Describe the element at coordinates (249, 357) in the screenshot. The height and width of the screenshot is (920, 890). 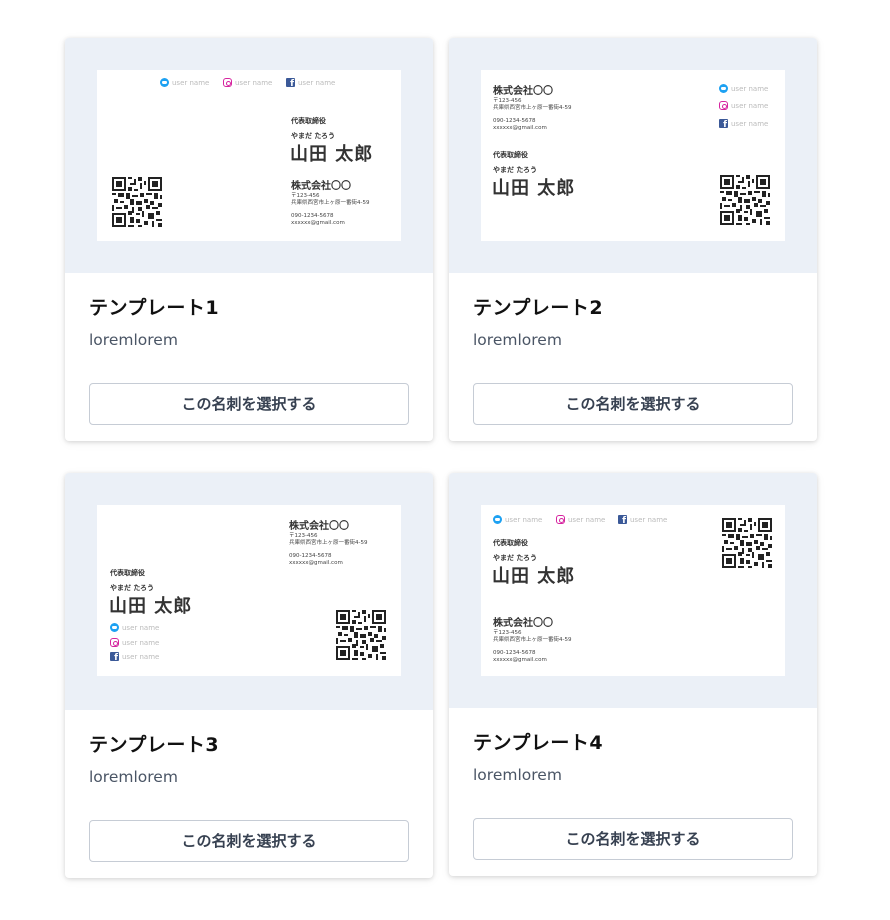
I see `card-body: テンプレート1 loremlorem この名刺を選択する` at that location.